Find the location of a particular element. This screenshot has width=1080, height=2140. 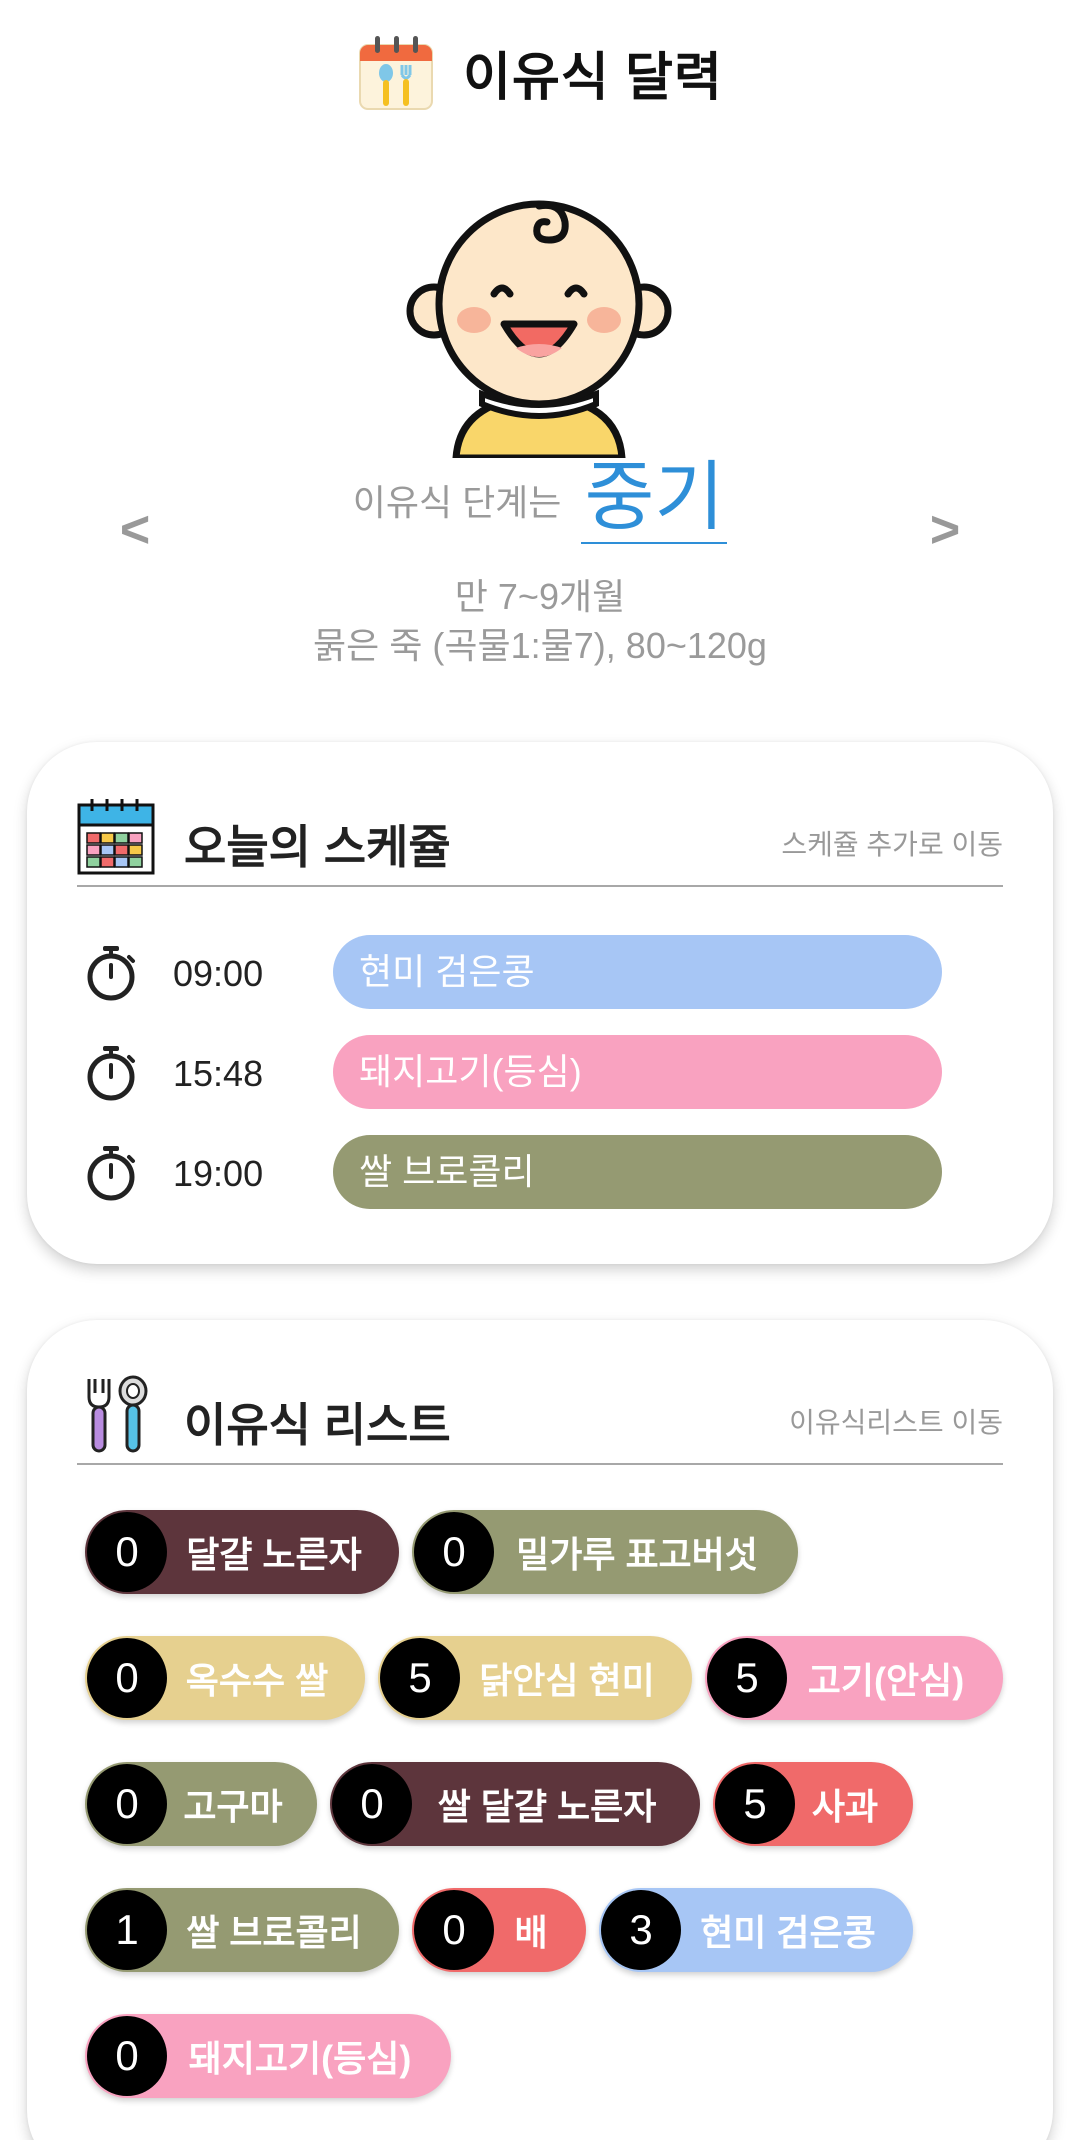

stage-prefix: 이유식 단계는 is located at coordinates (457, 502).